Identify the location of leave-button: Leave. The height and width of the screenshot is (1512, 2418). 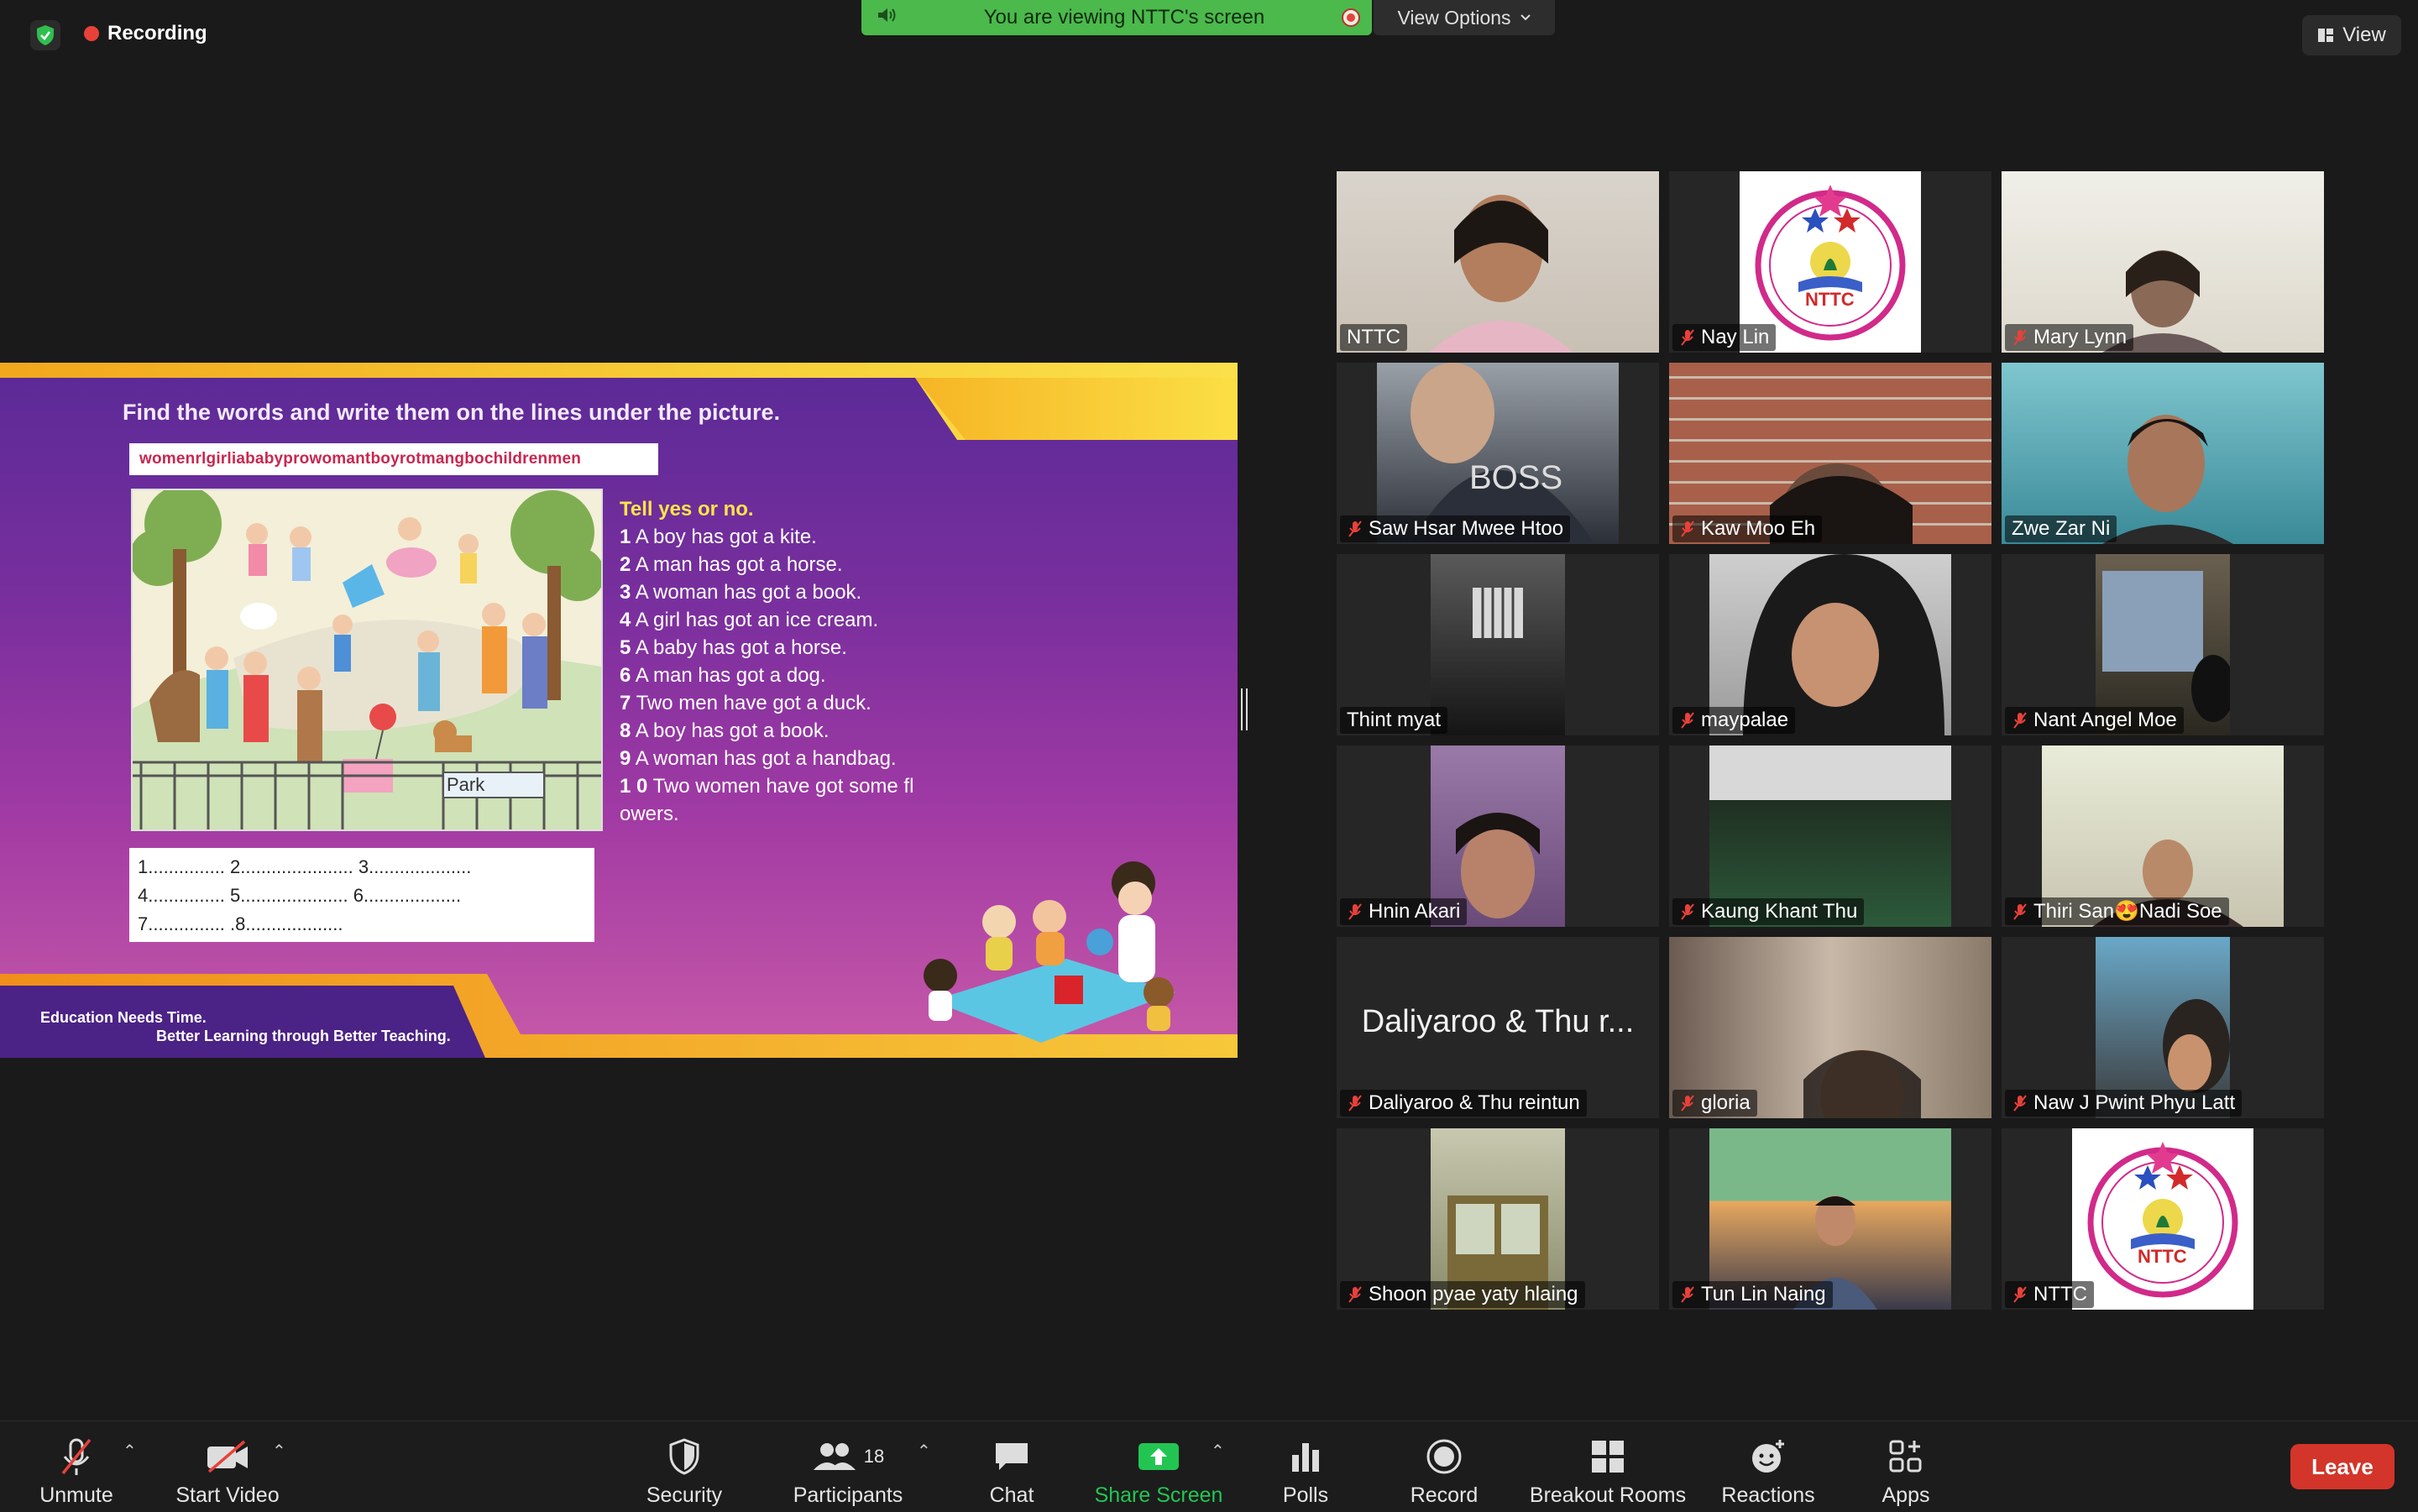
(2342, 1466).